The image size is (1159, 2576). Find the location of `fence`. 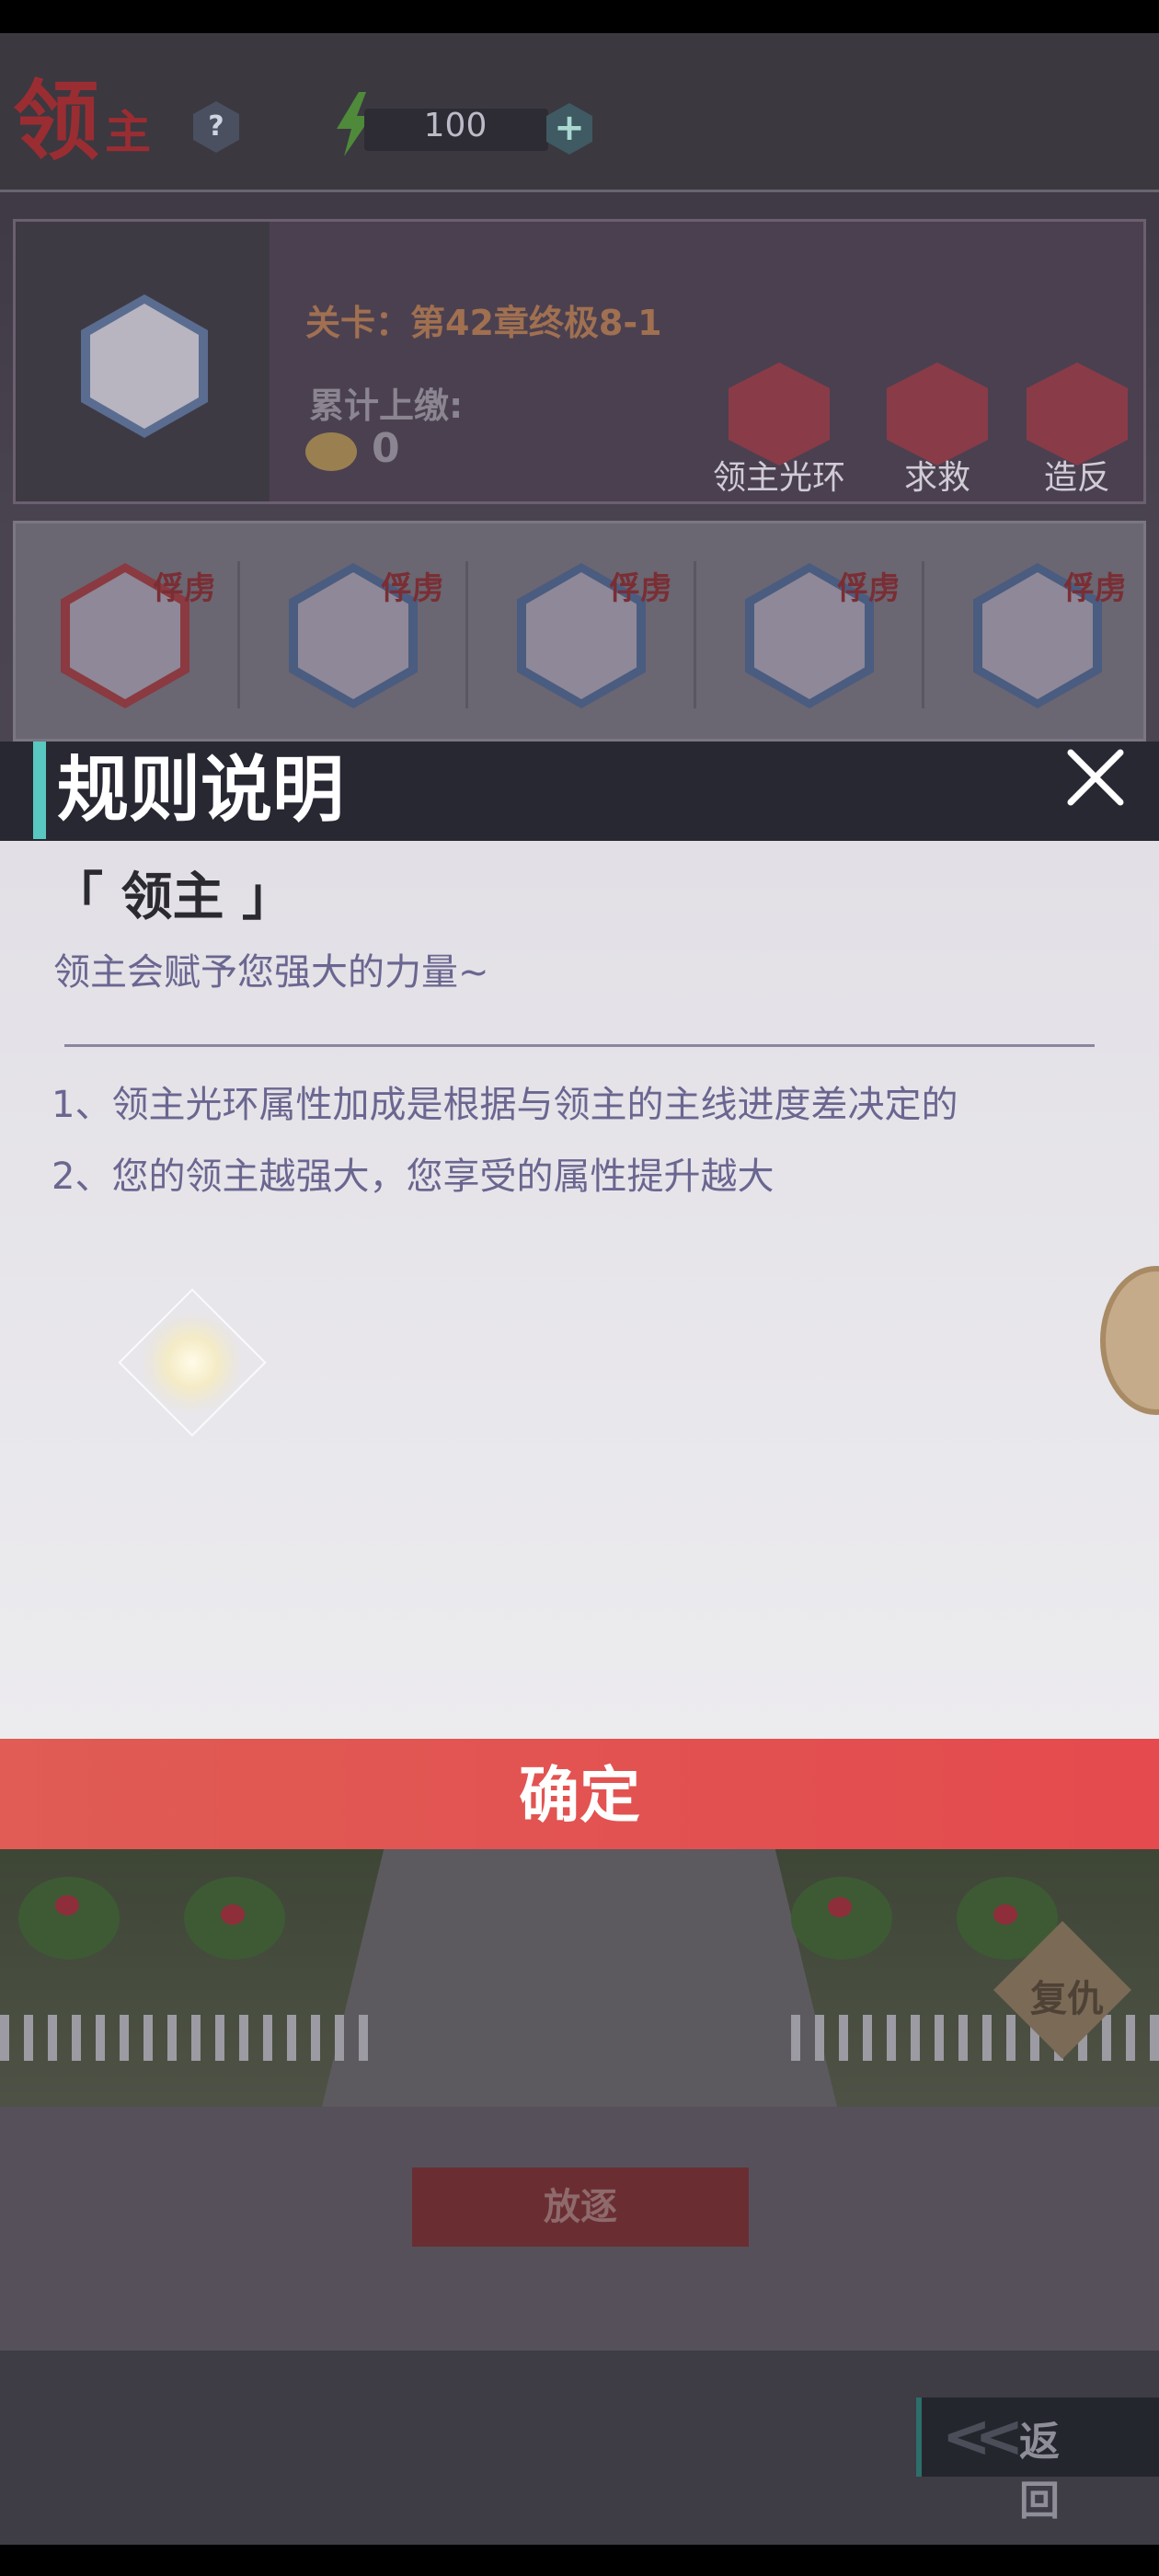

fence is located at coordinates (184, 2038).